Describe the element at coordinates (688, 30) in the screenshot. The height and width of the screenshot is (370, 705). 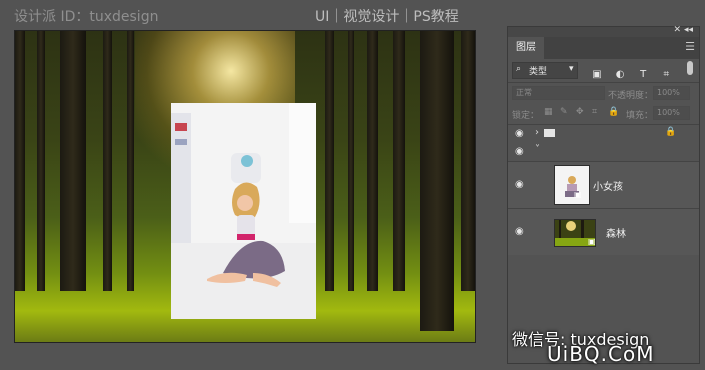
I see `collapse-icon: ◂◂` at that location.